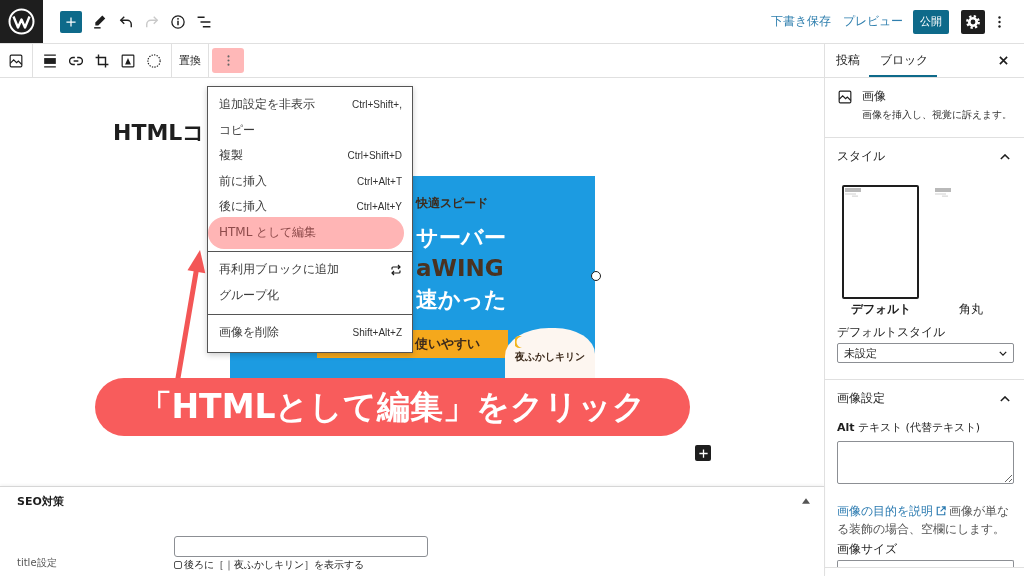  What do you see at coordinates (461, 300) in the screenshot?
I see `banner-headline: 速かった` at bounding box center [461, 300].